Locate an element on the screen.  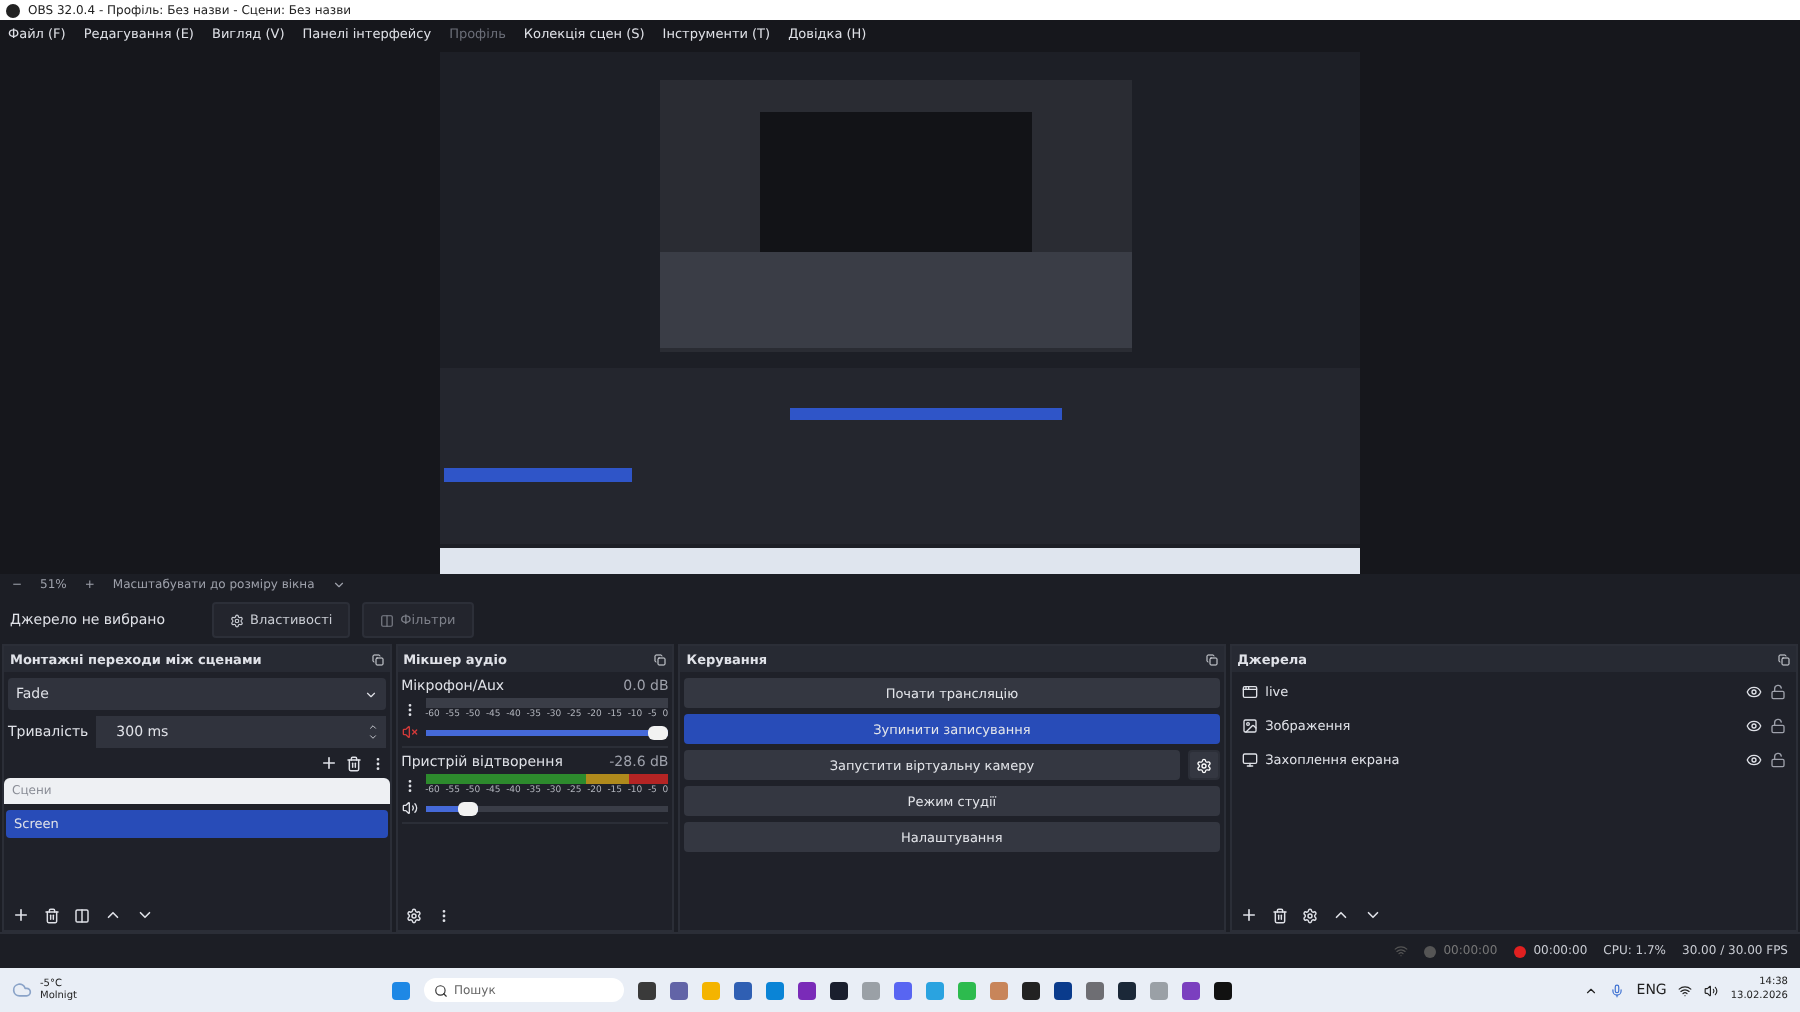
image-icon is located at coordinates (1249, 726).